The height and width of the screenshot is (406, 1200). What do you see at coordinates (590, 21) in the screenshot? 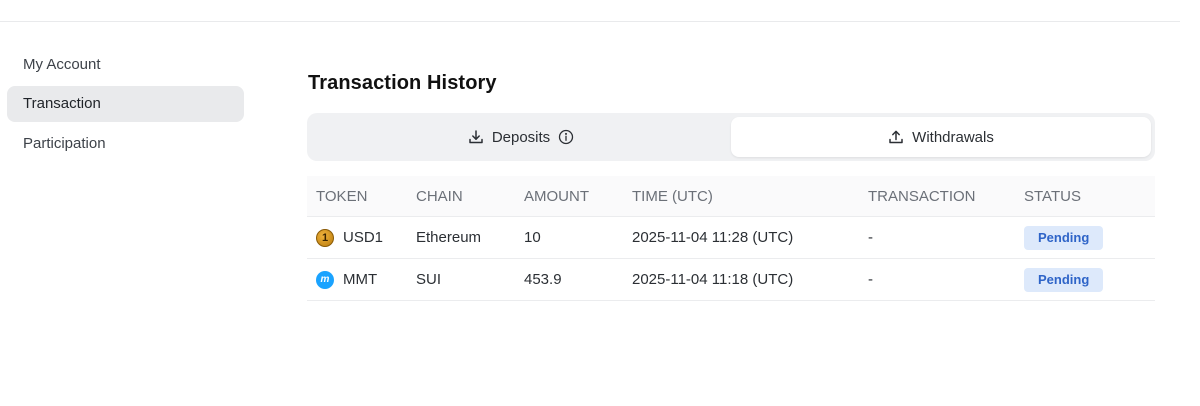
I see `top-divider` at bounding box center [590, 21].